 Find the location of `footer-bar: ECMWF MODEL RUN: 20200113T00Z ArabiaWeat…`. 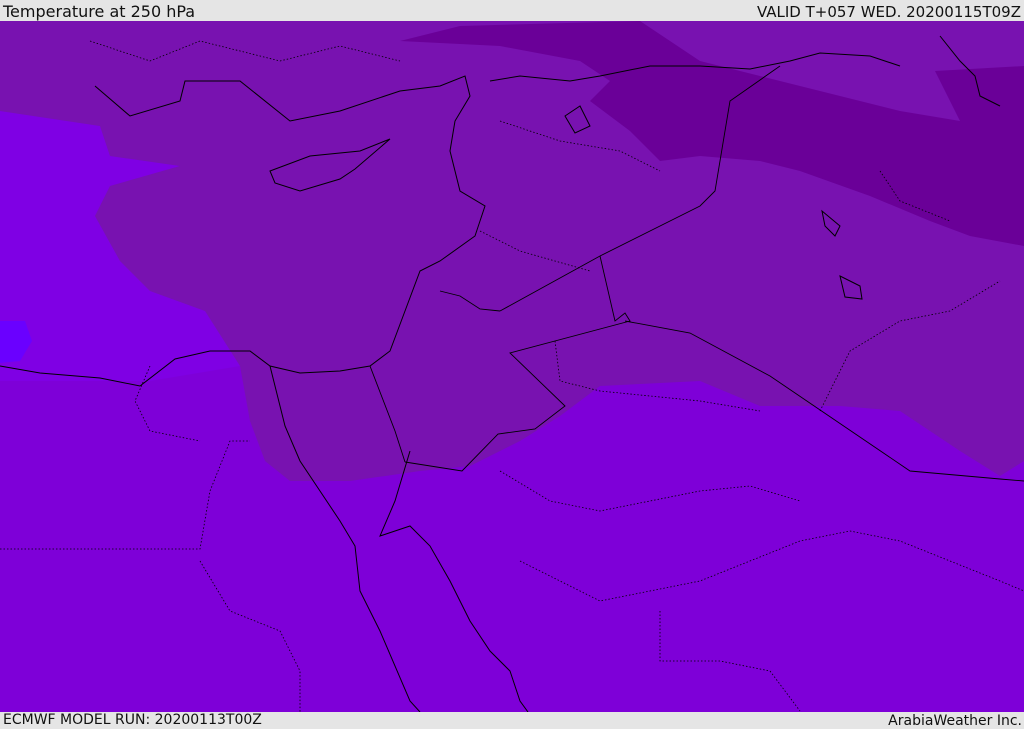

footer-bar: ECMWF MODEL RUN: 20200113T00Z ArabiaWeat… is located at coordinates (512, 720).